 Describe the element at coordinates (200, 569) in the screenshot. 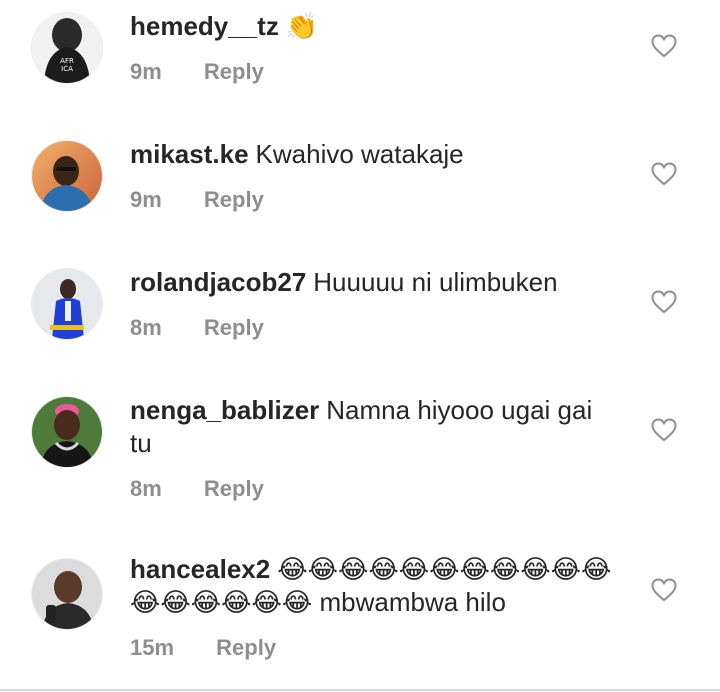

I see `comment-username: hancealex2` at that location.